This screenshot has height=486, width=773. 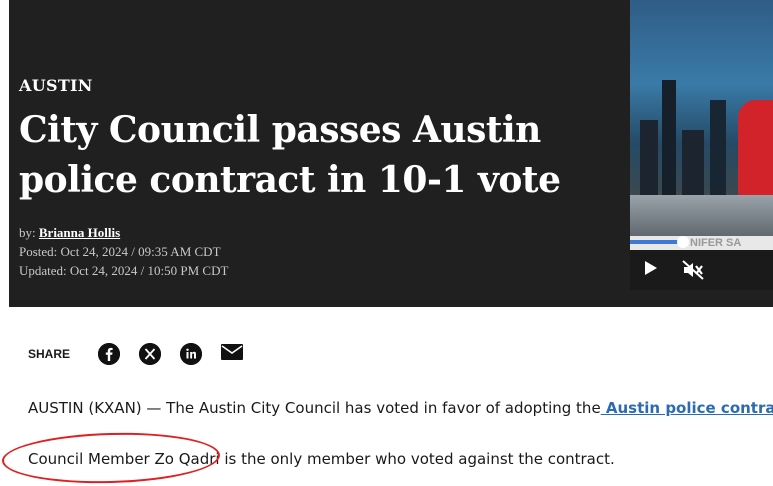 What do you see at coordinates (701, 217) in the screenshot?
I see `news-desk` at bounding box center [701, 217].